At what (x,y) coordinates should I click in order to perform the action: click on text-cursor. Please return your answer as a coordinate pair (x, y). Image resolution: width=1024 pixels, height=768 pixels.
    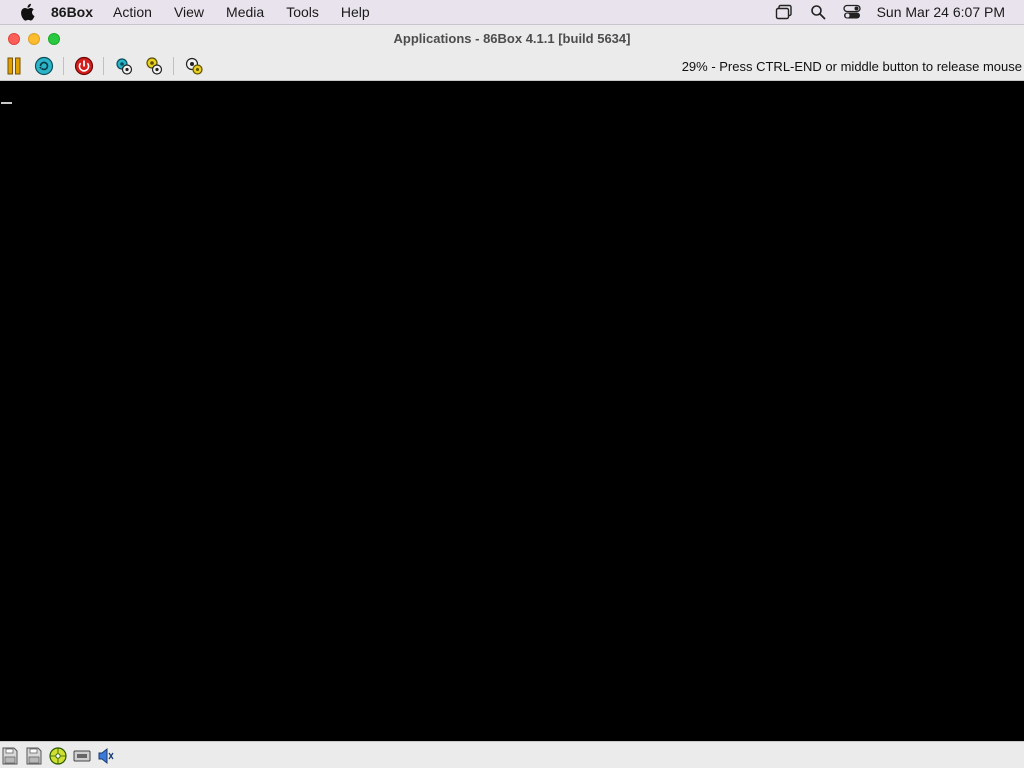
    Looking at the image, I should click on (6, 103).